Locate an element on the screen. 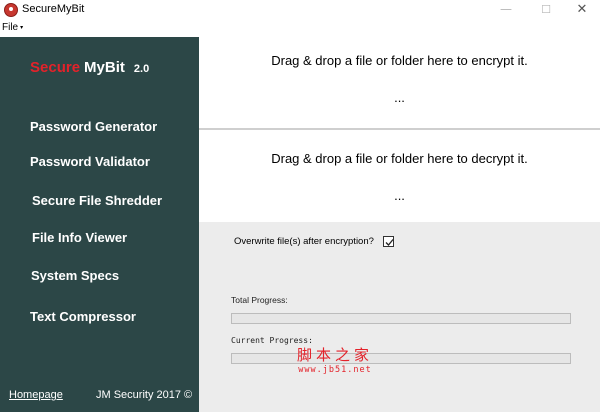 The height and width of the screenshot is (412, 600). close-button: ✕ is located at coordinates (581, 10).